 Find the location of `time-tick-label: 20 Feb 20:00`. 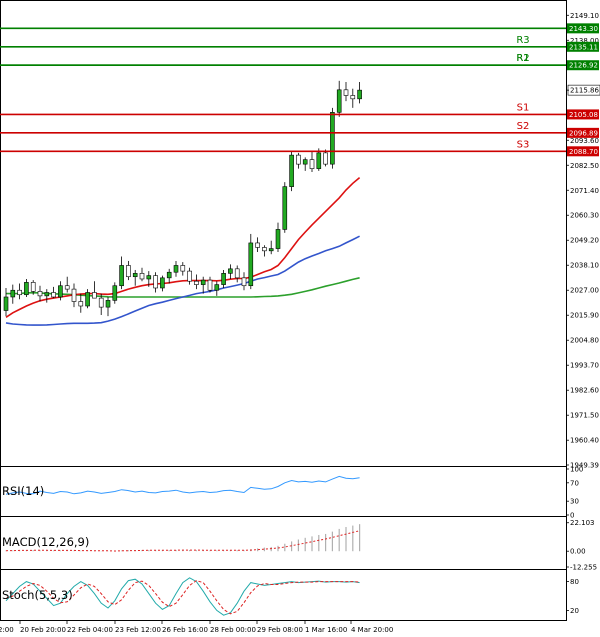

time-tick-label: 20 Feb 20:00 is located at coordinates (43, 630).